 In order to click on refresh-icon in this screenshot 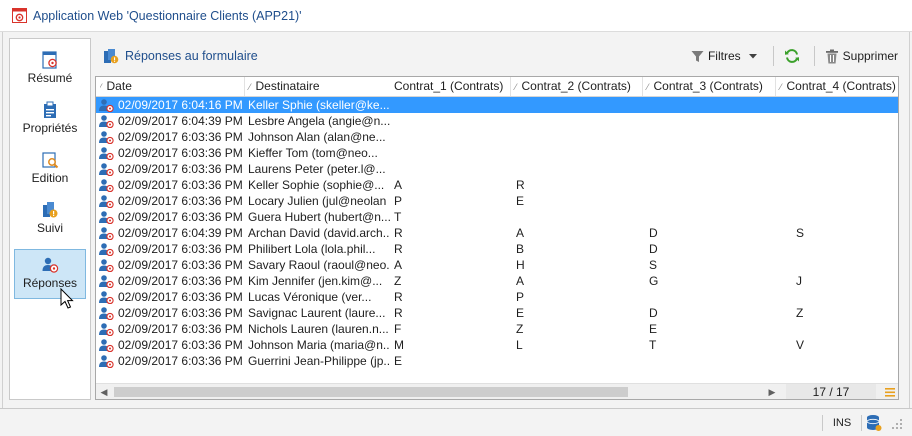, I will do `click(791, 56)`.